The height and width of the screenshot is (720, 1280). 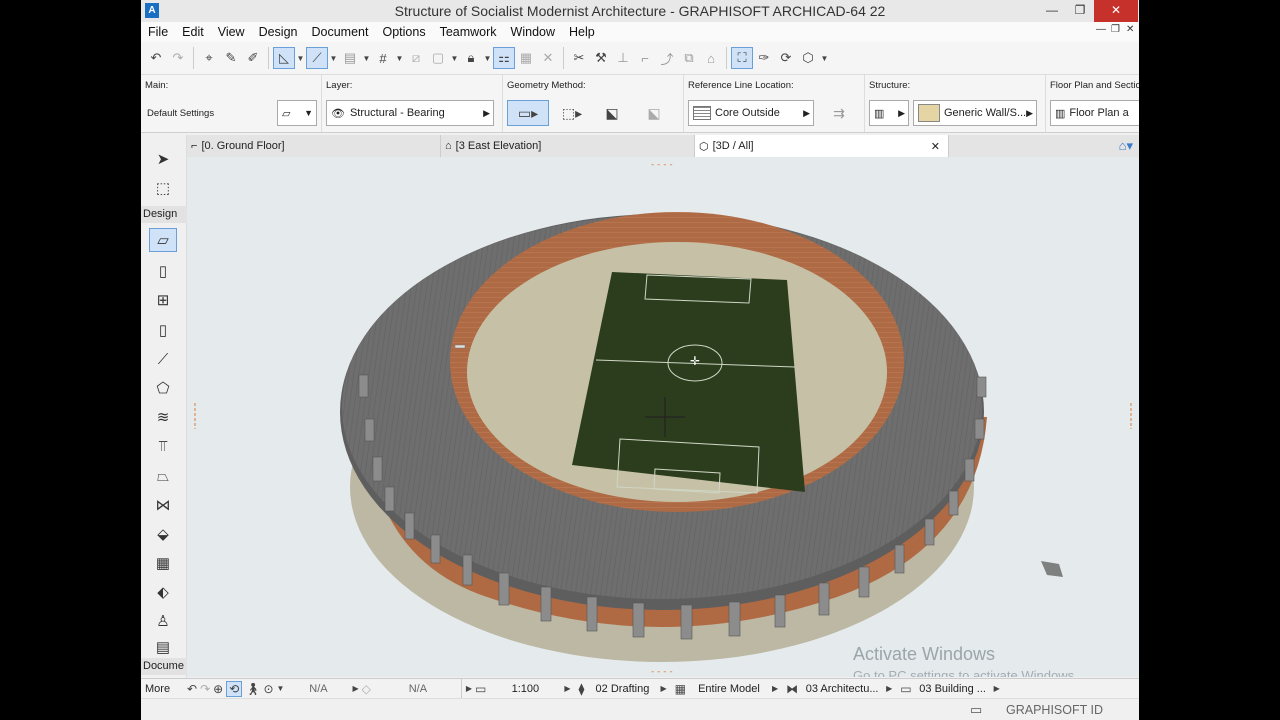 What do you see at coordinates (889, 113) in the screenshot?
I see `structure-type-dropdown: ▥ ▶` at bounding box center [889, 113].